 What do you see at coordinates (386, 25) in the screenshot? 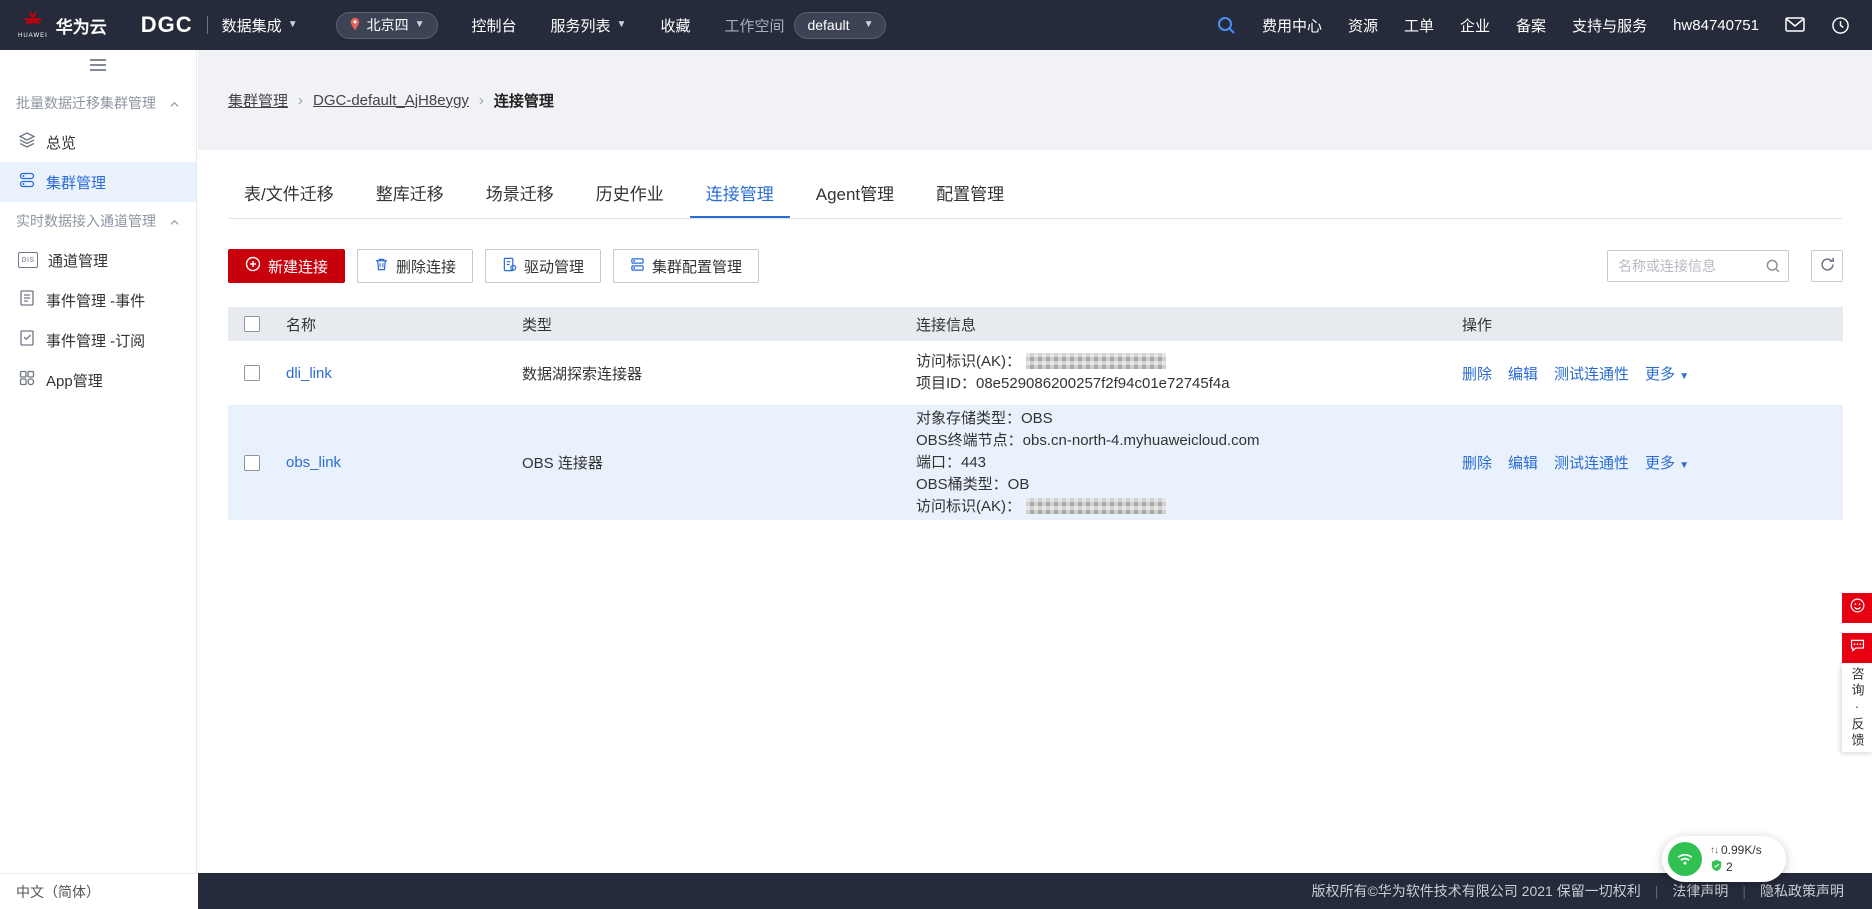
I see `region-selector: 北京四 ▼` at bounding box center [386, 25].